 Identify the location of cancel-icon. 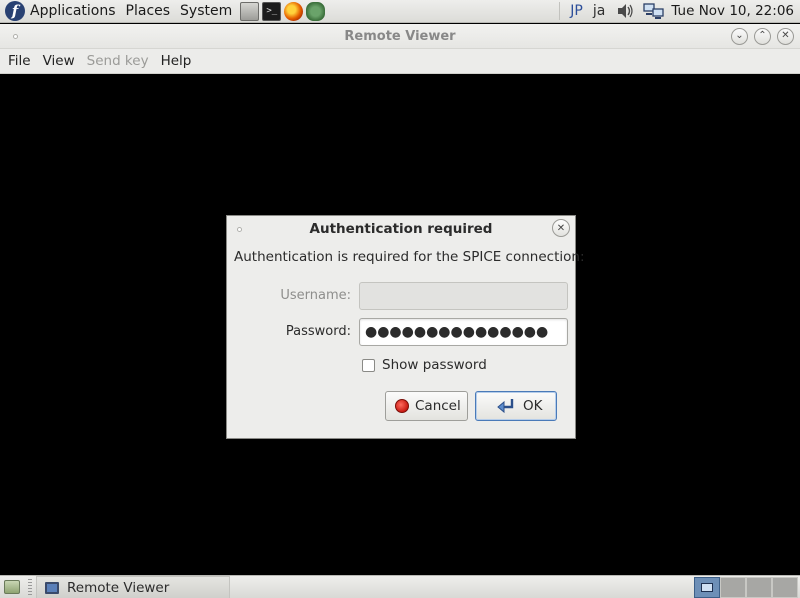
(402, 406).